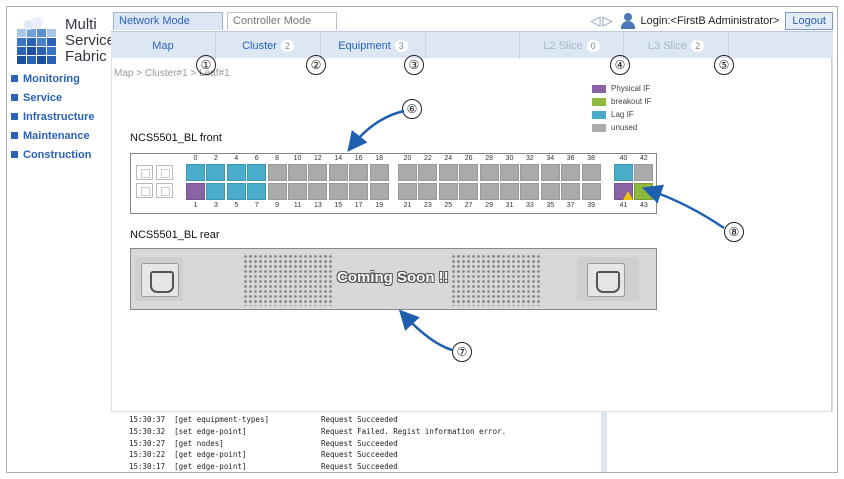 The width and height of the screenshot is (844, 479). I want to click on menu-item-monitoring: Monitoring, so click(61, 78).